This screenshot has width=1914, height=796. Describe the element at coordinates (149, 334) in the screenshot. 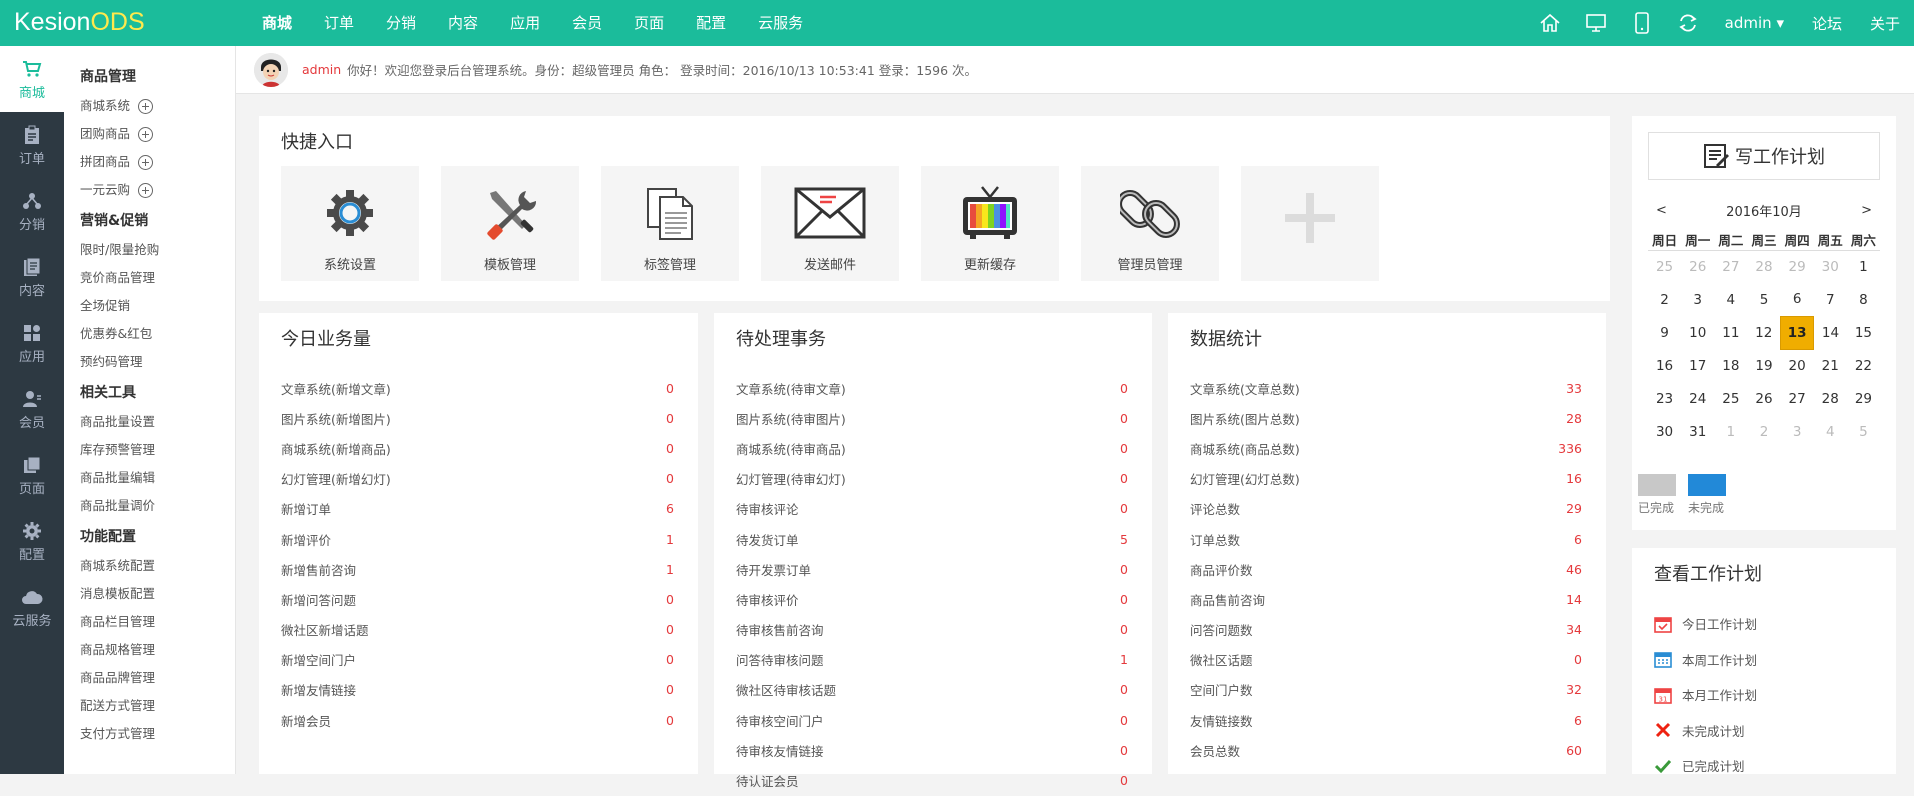

I see `submenu-item: 优惠券&红包` at that location.